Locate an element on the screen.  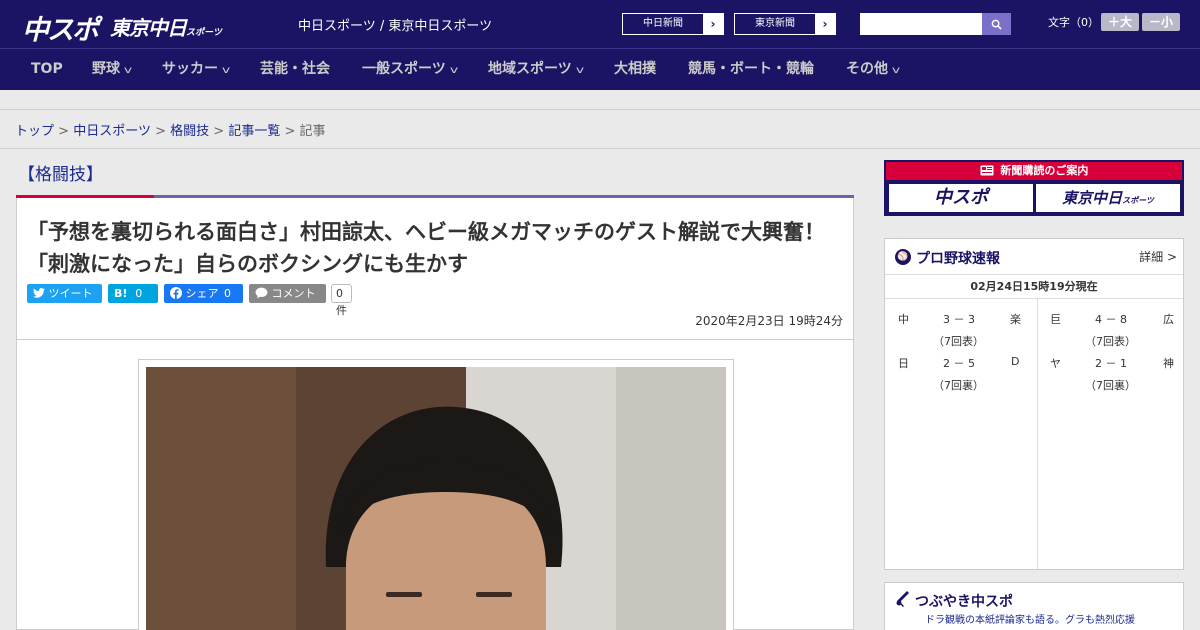
speech-bubble-icon is located at coordinates (261, 293).